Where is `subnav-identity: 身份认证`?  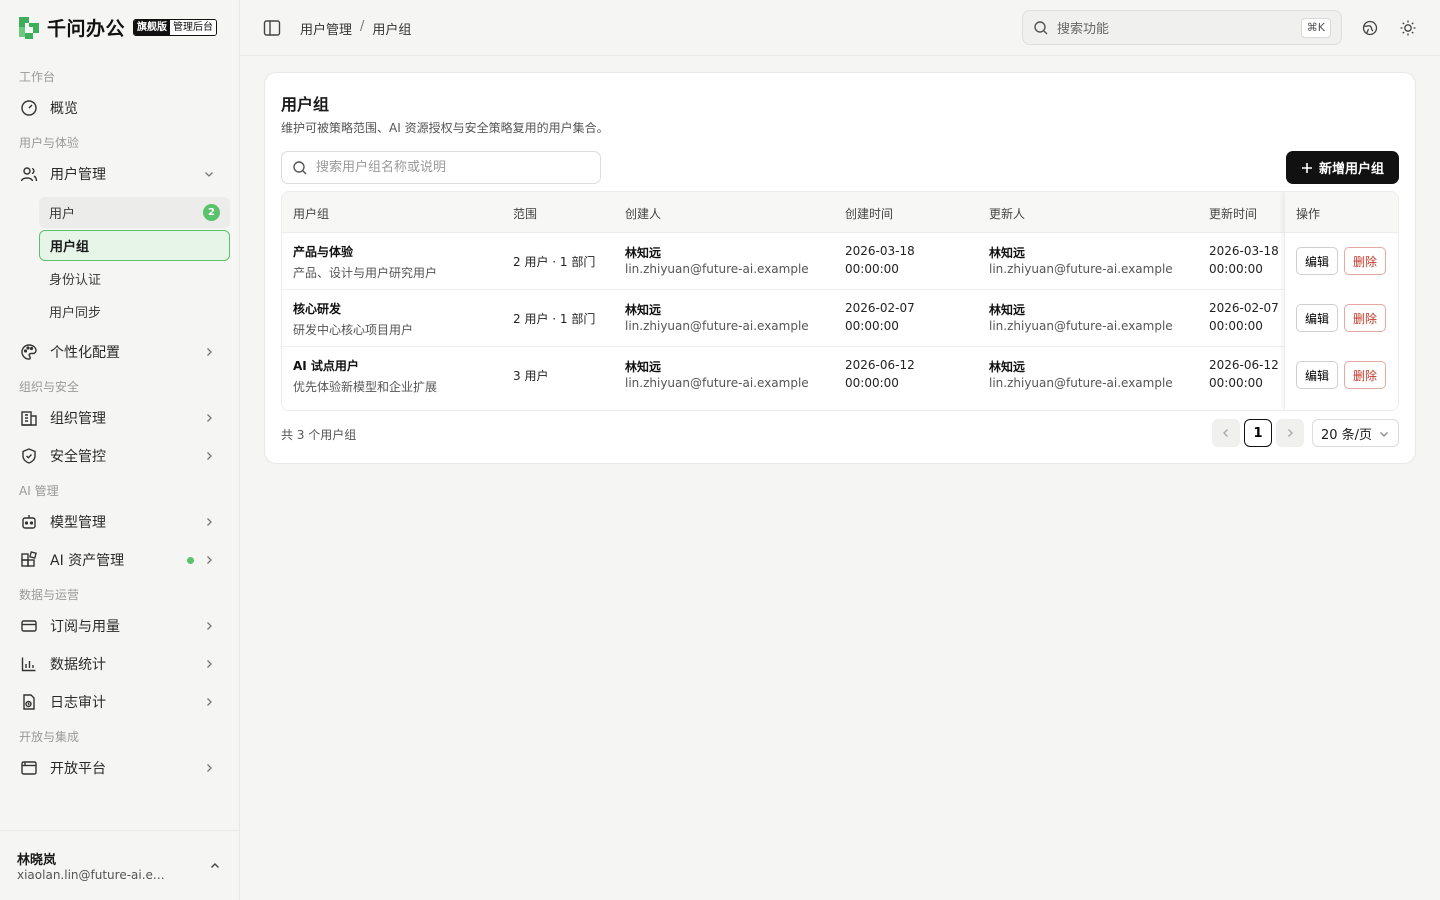 subnav-identity: 身份认证 is located at coordinates (134, 278).